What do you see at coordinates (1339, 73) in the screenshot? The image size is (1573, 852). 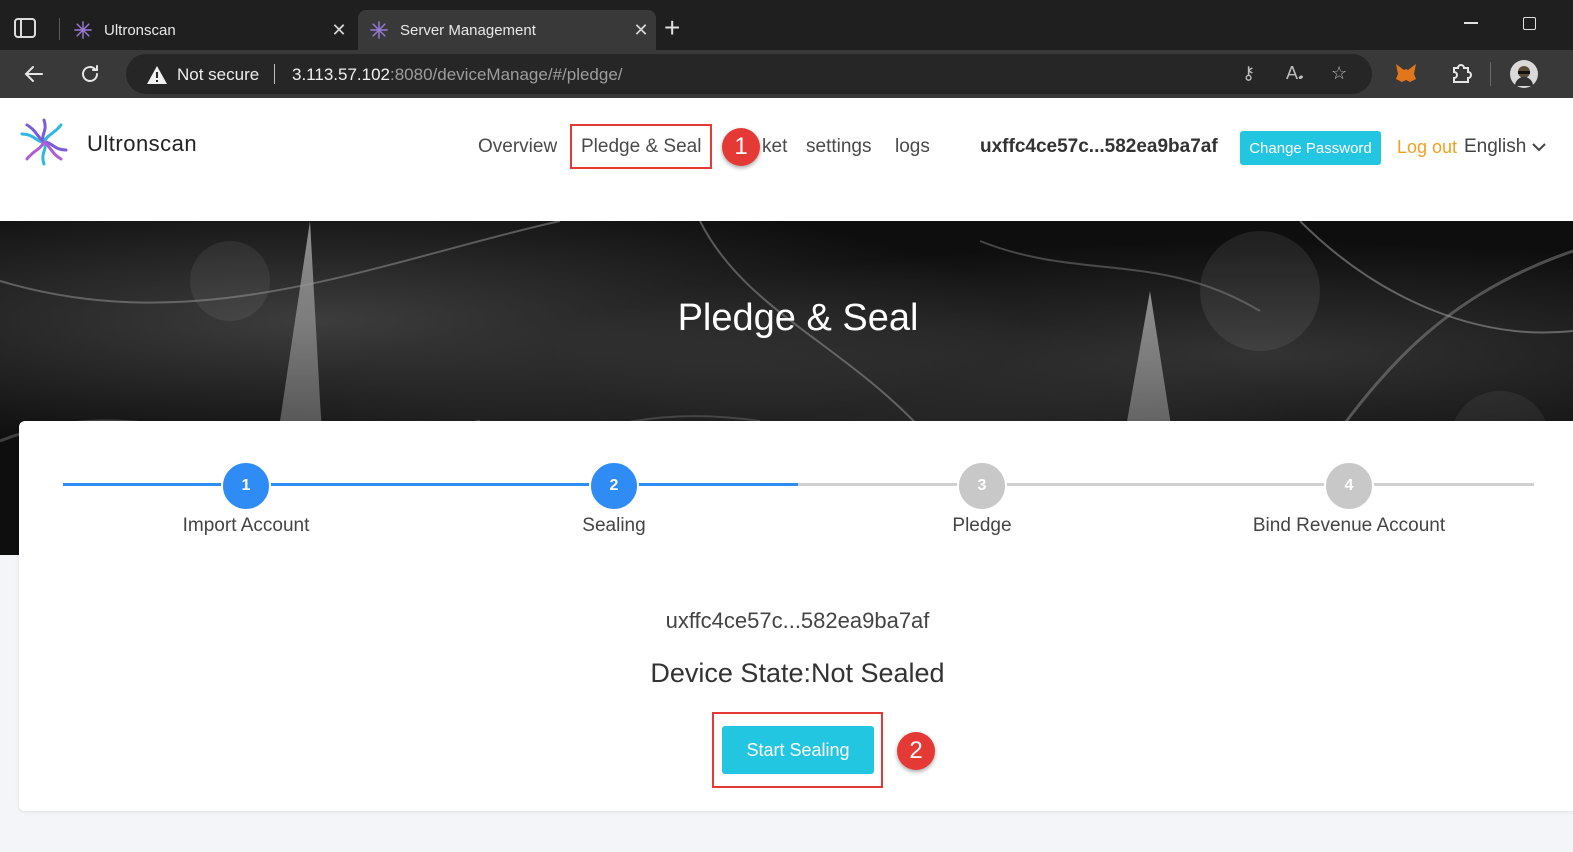 I see `add-favorite-icon: ☆` at bounding box center [1339, 73].